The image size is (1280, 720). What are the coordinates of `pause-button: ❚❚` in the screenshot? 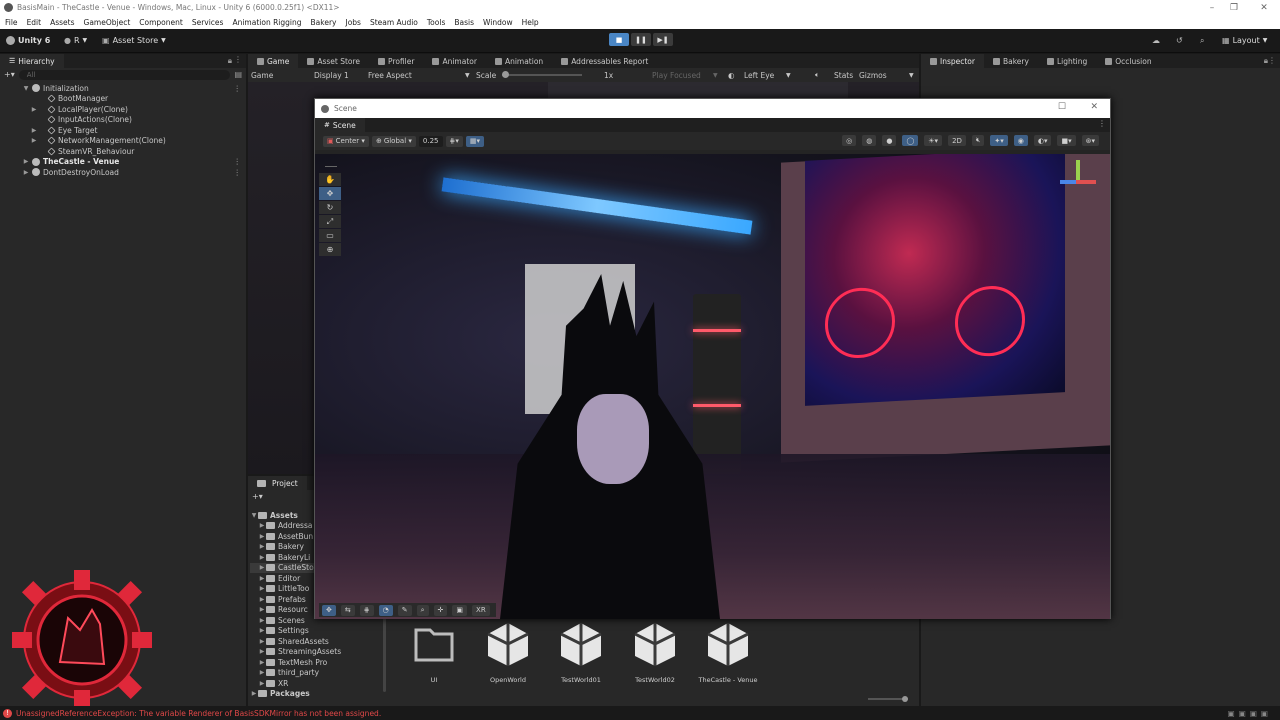 It's located at (641, 39).